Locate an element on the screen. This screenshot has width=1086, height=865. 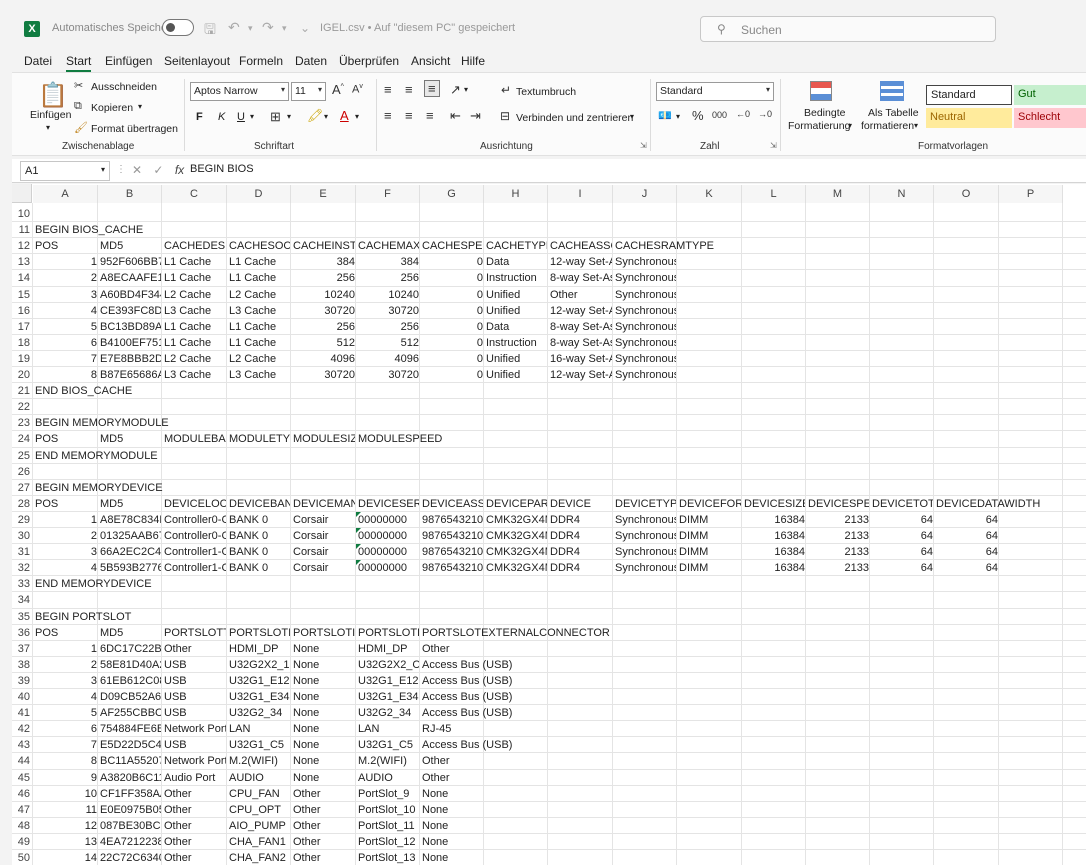
fill-dropdown-icon: ▾ is located at coordinates (326, 116).